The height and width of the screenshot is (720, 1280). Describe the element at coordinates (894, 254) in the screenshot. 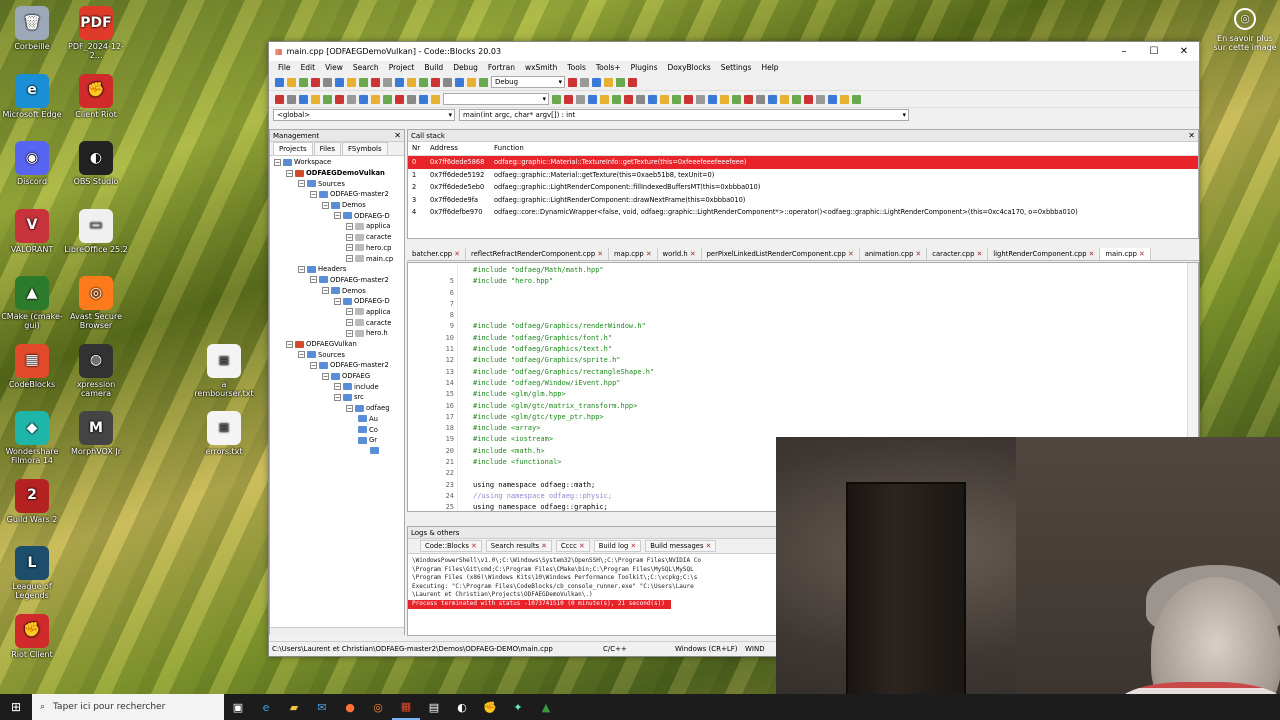

I see `editor-tab-animation-cpp: animation.cpp ✕` at that location.